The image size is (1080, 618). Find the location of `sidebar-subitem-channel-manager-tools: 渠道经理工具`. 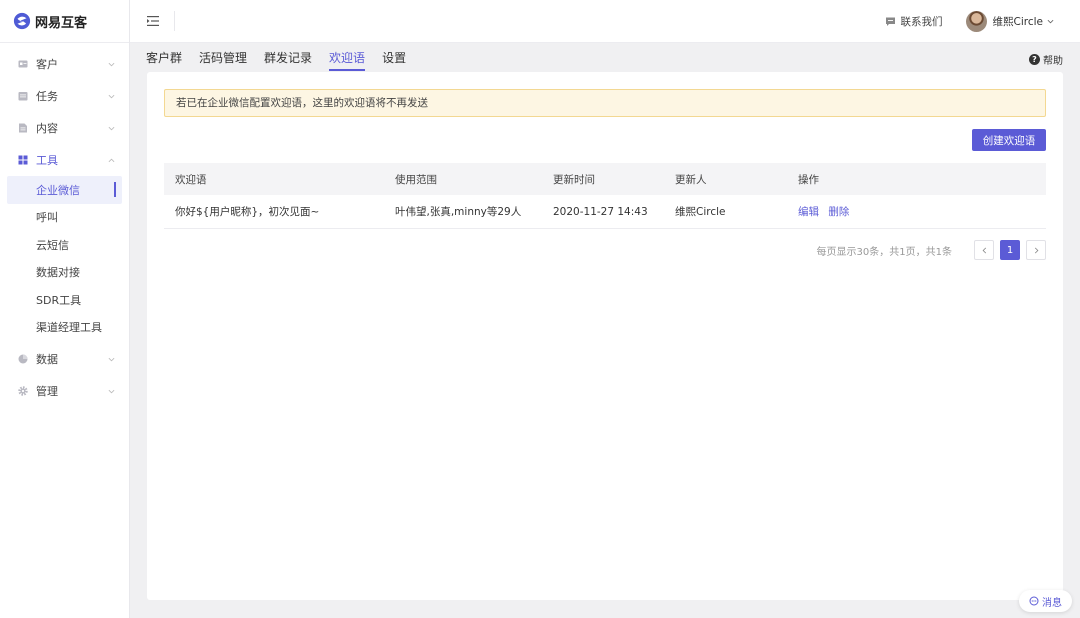

sidebar-subitem-channel-manager-tools: 渠道经理工具 is located at coordinates (64, 328).